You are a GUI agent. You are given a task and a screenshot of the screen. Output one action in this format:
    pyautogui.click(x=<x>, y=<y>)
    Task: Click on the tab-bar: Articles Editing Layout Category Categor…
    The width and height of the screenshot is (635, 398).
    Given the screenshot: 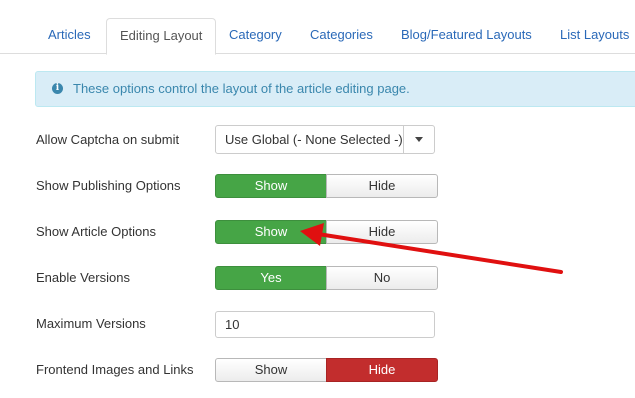 What is the action you would take?
    pyautogui.click(x=317, y=27)
    